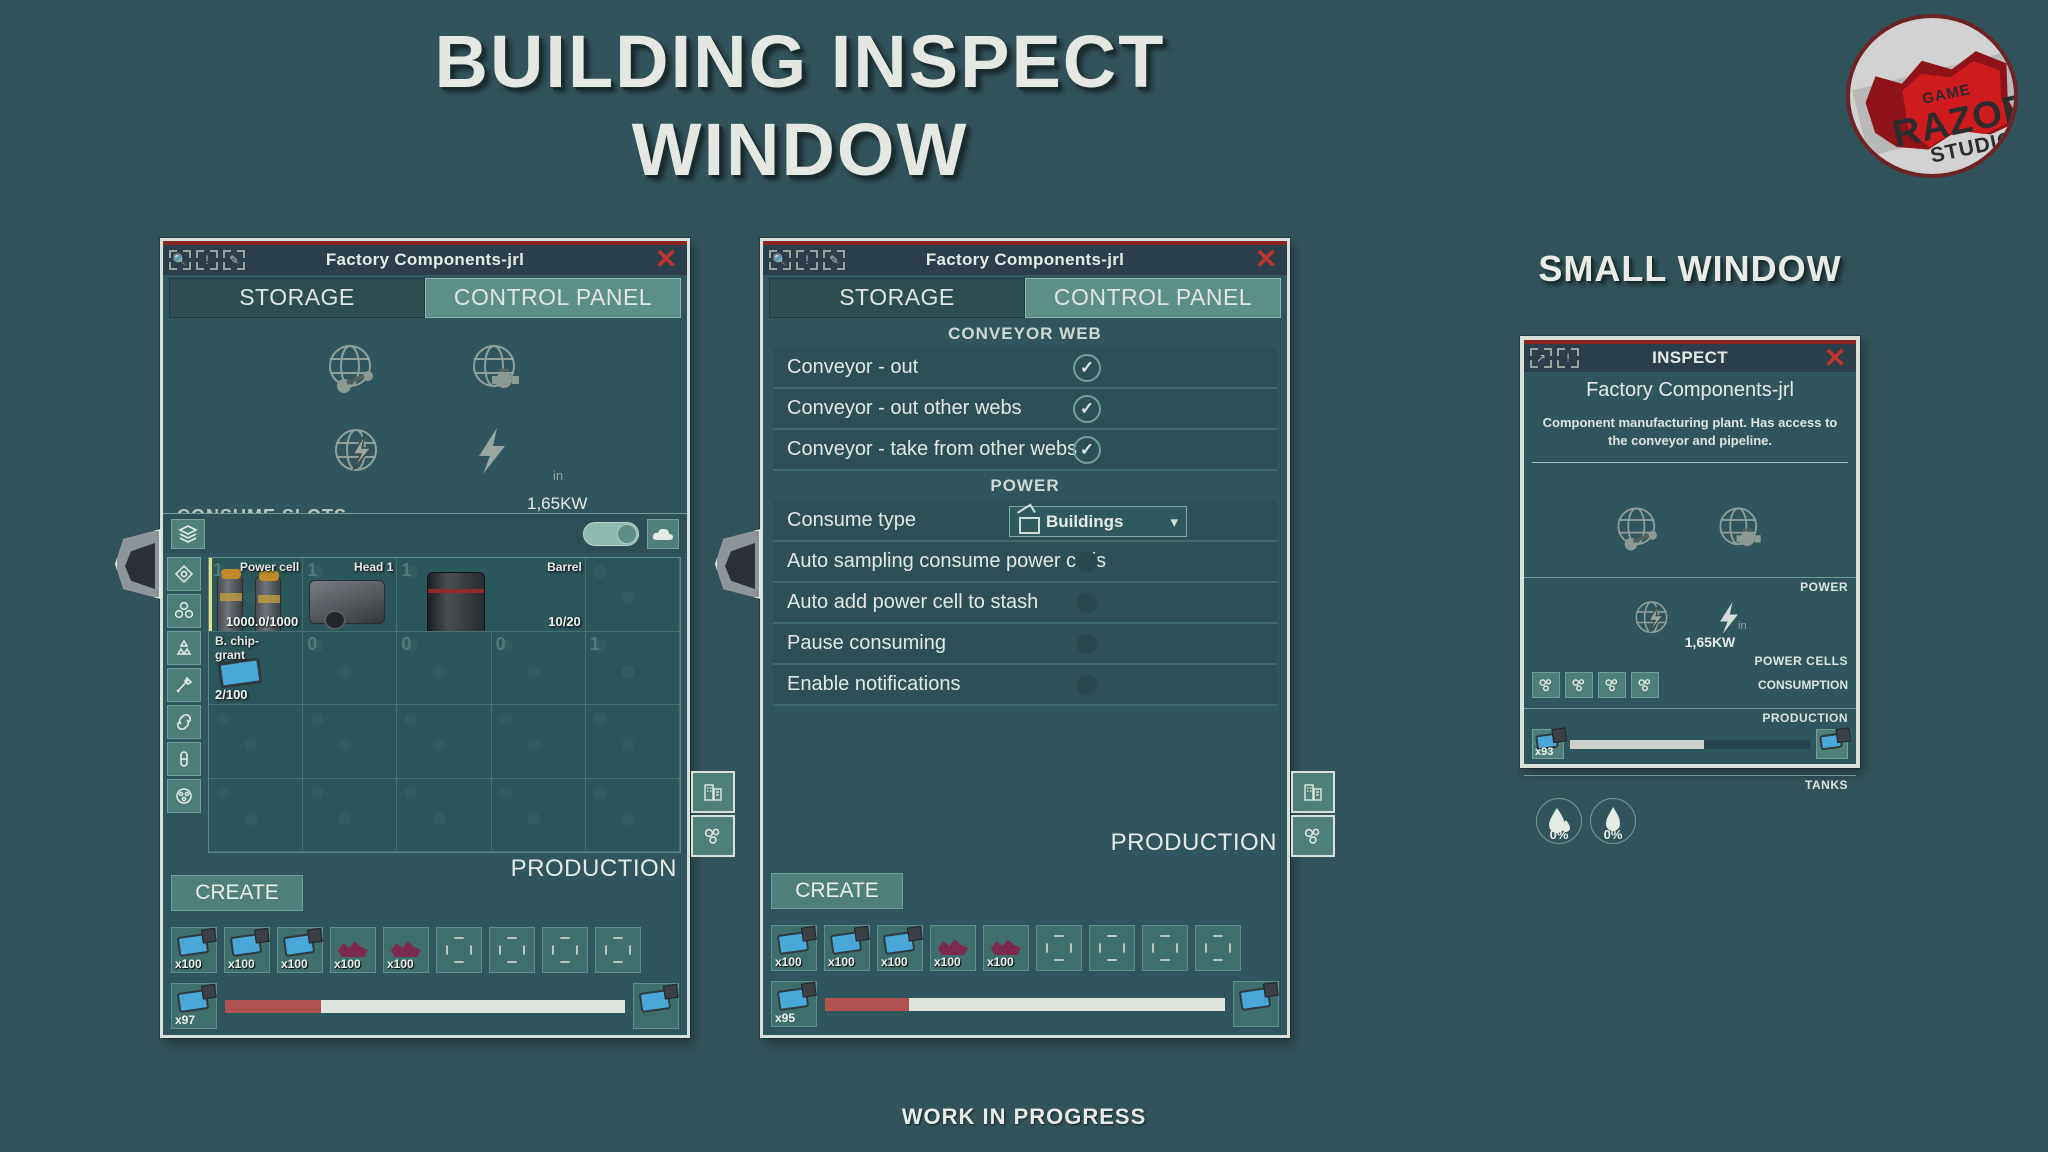 This screenshot has height=1152, width=2048. I want to click on inventory-slot: 1 Head 1, so click(350, 595).